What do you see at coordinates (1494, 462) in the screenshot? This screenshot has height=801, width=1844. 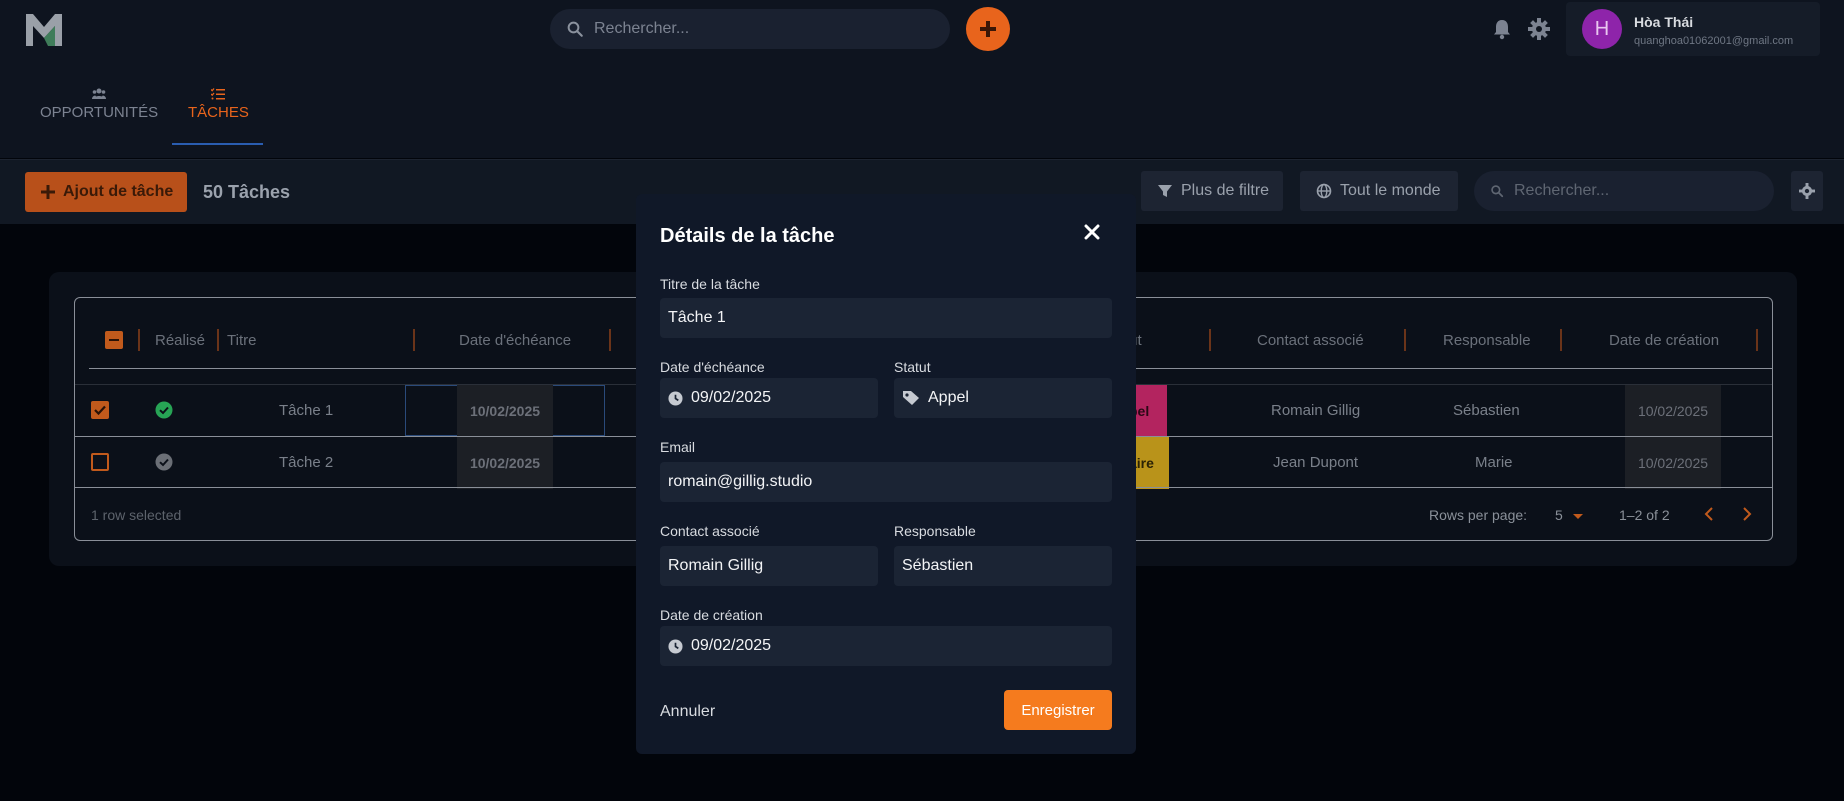 I see `task-owner: Marie` at bounding box center [1494, 462].